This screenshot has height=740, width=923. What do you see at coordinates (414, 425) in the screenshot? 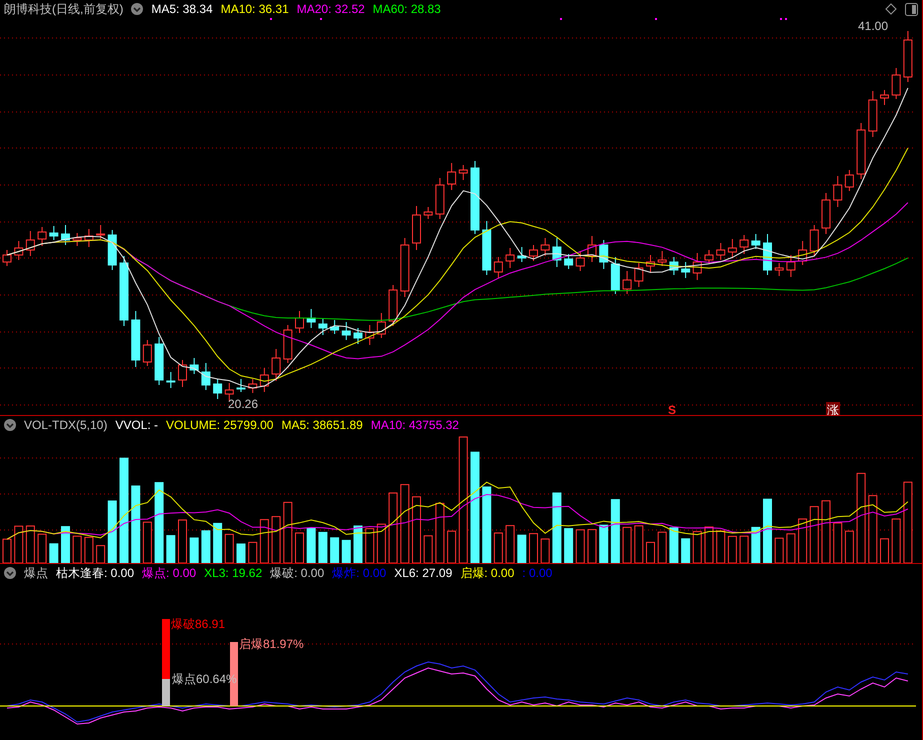
I see `legend-value: MA10: 43755.32` at bounding box center [414, 425].